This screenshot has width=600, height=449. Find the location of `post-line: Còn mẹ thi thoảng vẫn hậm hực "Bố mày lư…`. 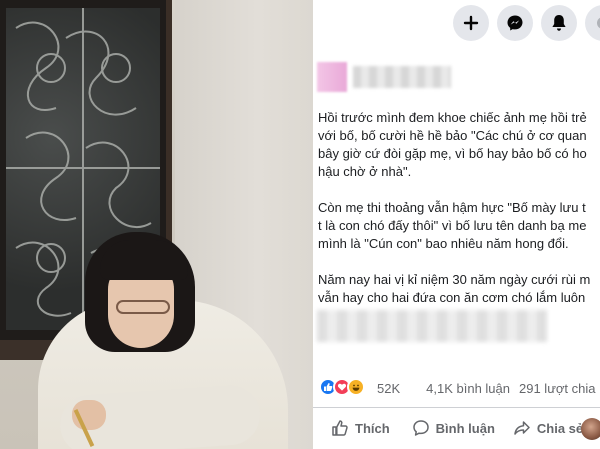

post-line: Còn mẹ thi thoảng vẫn hậm hực "Bố mày lư… is located at coordinates (452, 207).